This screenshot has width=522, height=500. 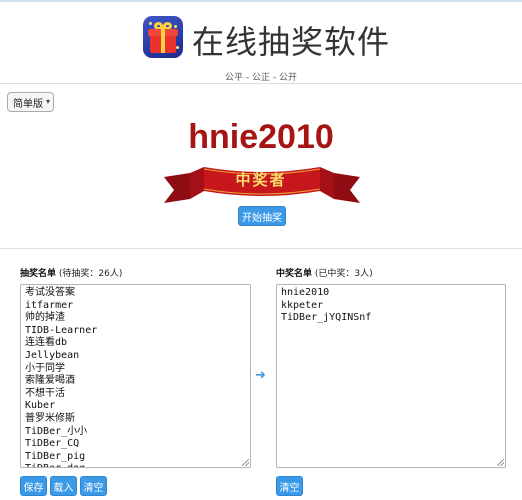 I want to click on list-item: kkpeter, so click(x=302, y=305).